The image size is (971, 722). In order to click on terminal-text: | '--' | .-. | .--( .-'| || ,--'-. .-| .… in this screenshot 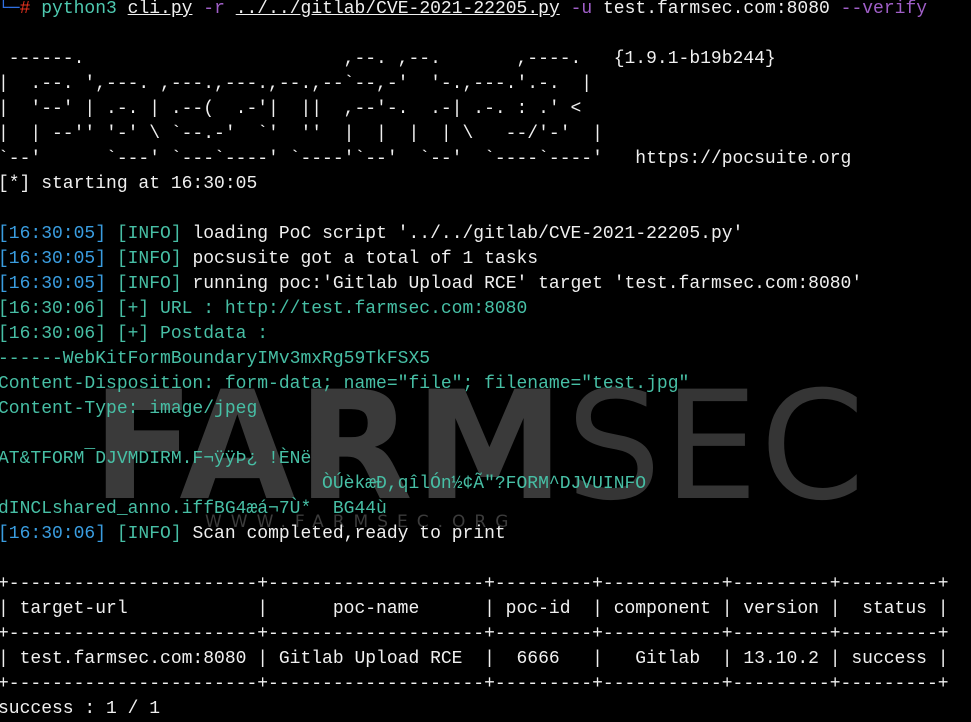, I will do `click(291, 109)`.